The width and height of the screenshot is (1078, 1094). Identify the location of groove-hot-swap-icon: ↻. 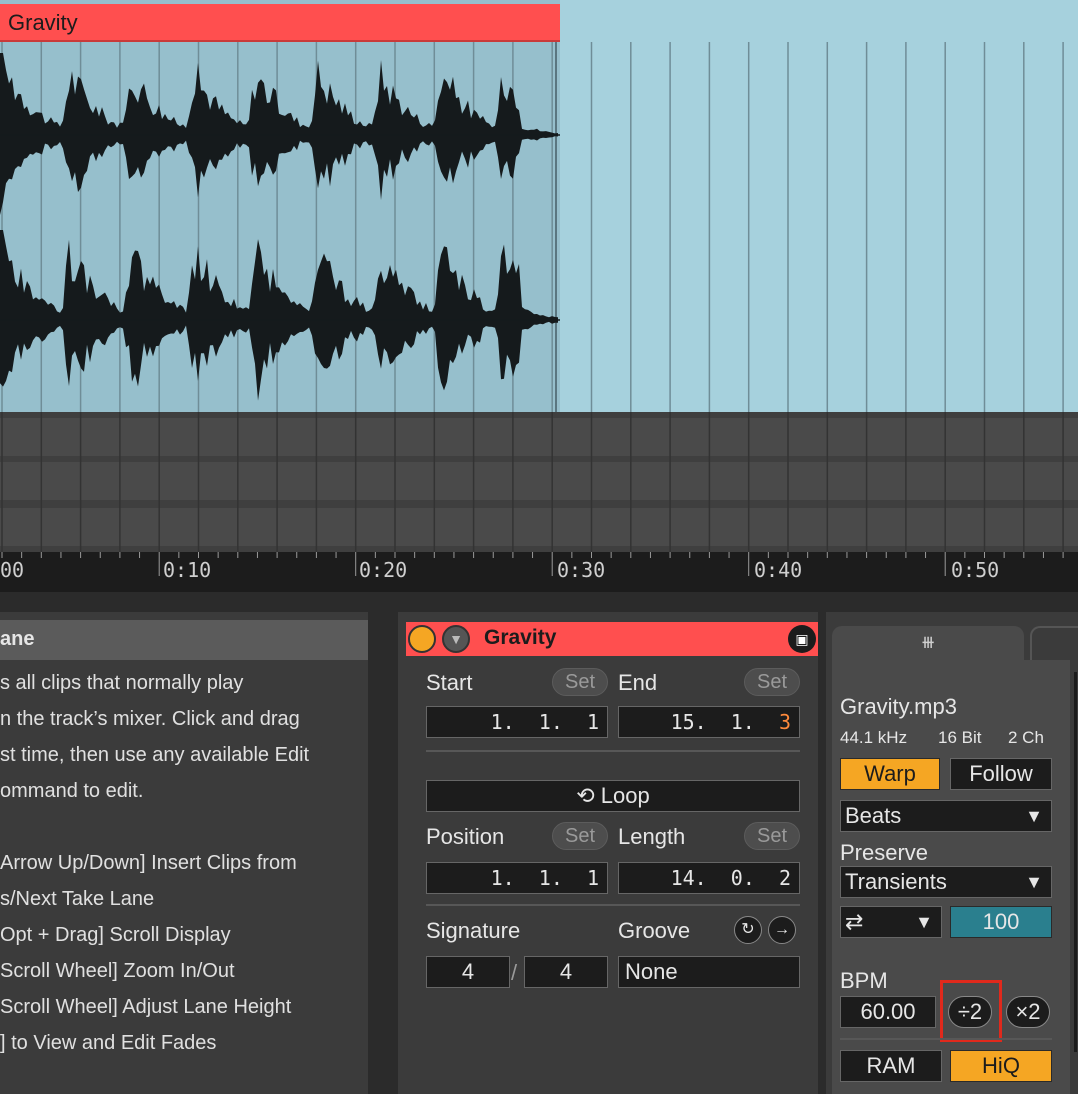
(748, 930).